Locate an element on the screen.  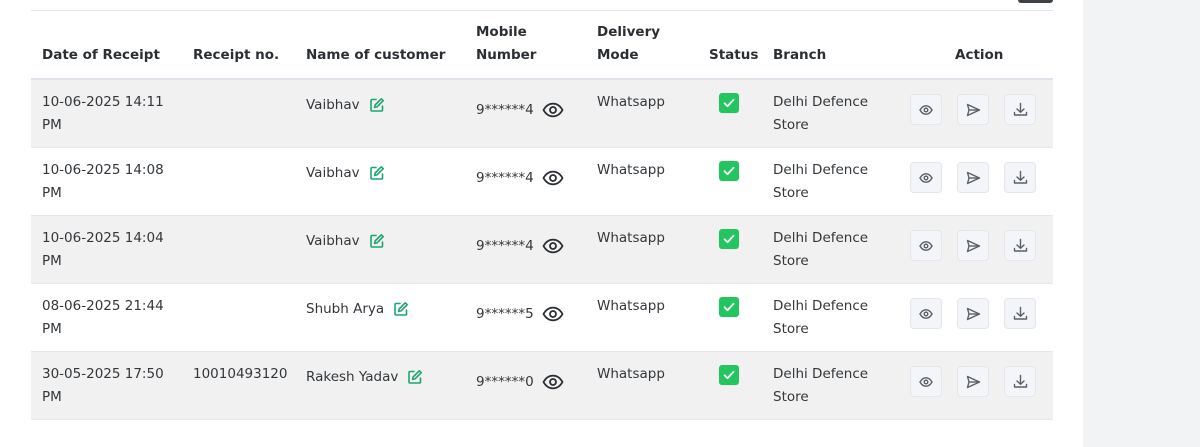
table-row: 10-06-2025 14:04 PM Vaibhav 9******4 Wha is located at coordinates (542, 250).